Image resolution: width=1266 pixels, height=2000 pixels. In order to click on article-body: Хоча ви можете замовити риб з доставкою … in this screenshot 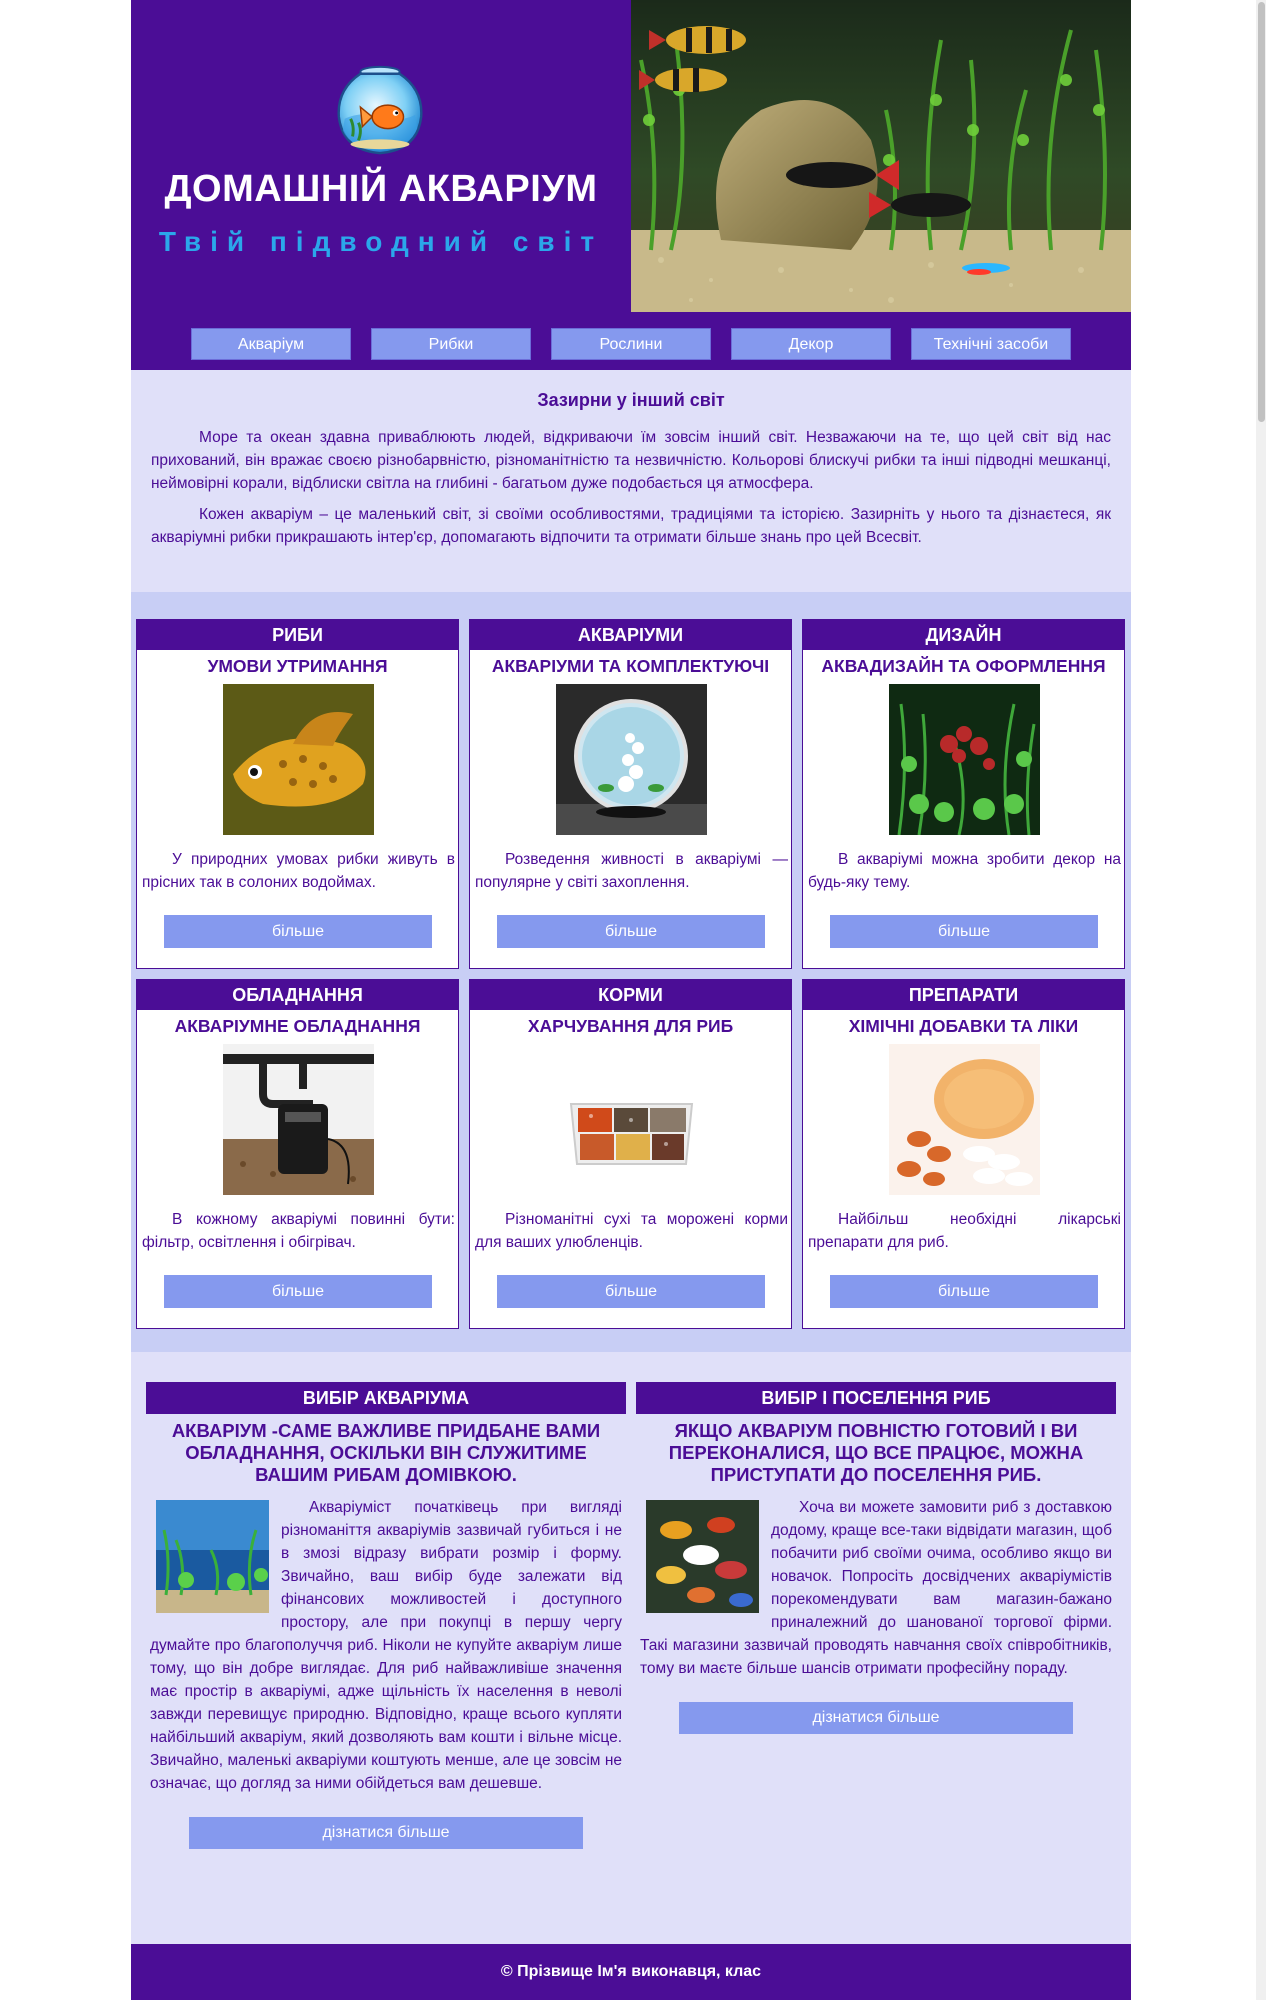, I will do `click(876, 1588)`.